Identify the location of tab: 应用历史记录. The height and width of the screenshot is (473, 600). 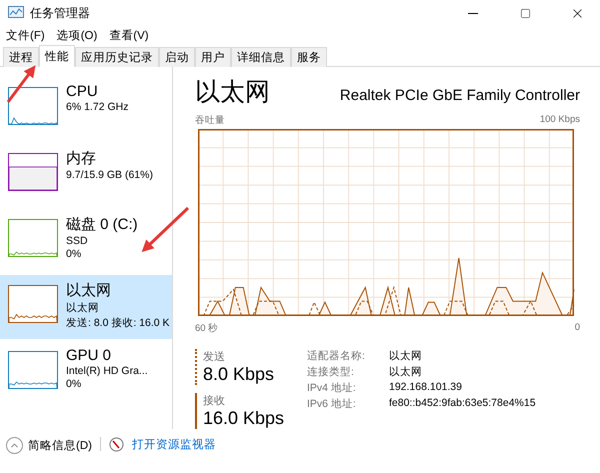
(117, 57).